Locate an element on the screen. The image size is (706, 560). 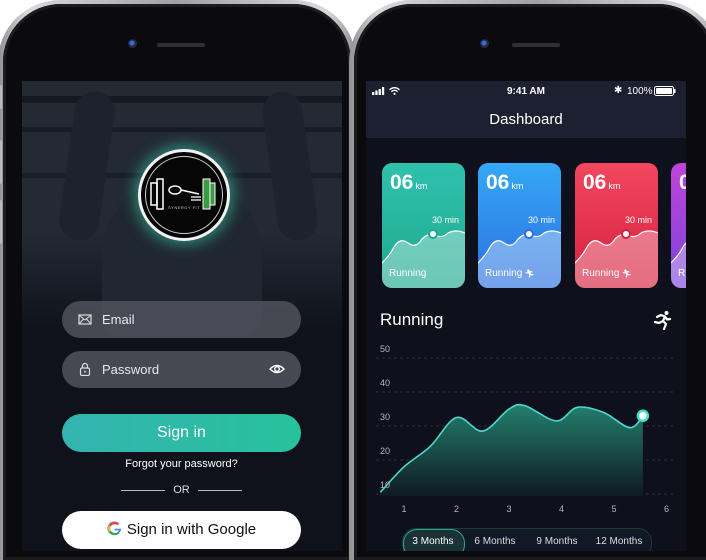
email-placeholder: Email is located at coordinates (118, 319).